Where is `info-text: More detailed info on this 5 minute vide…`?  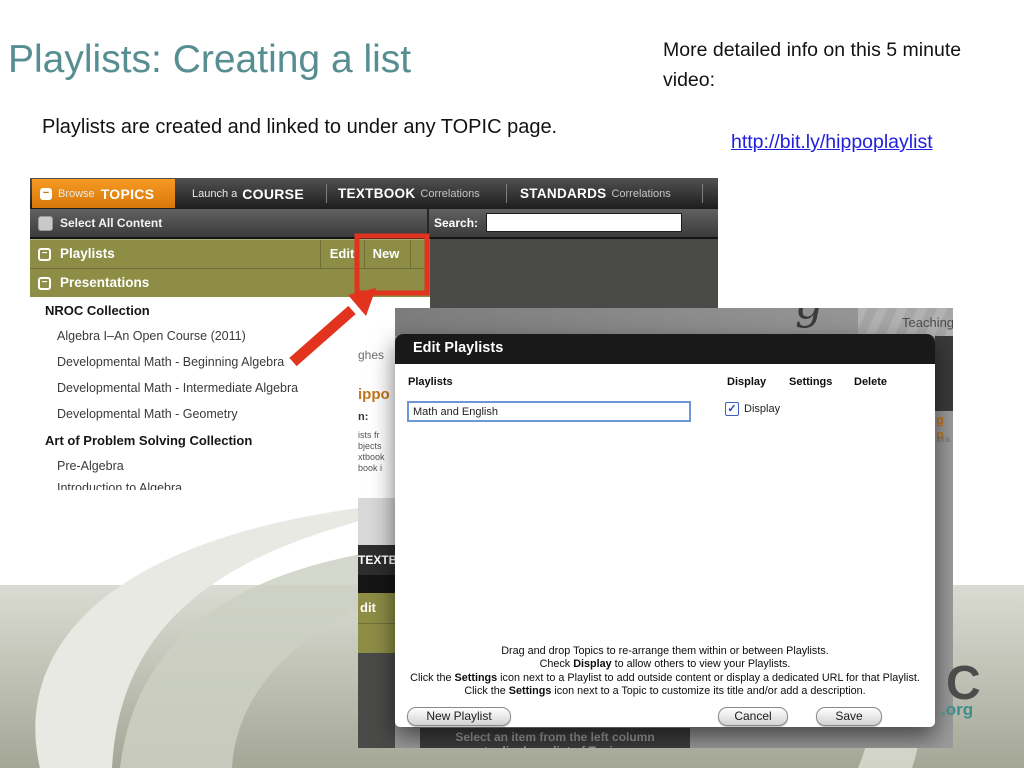 info-text: More detailed info on this 5 minute vide… is located at coordinates (812, 65).